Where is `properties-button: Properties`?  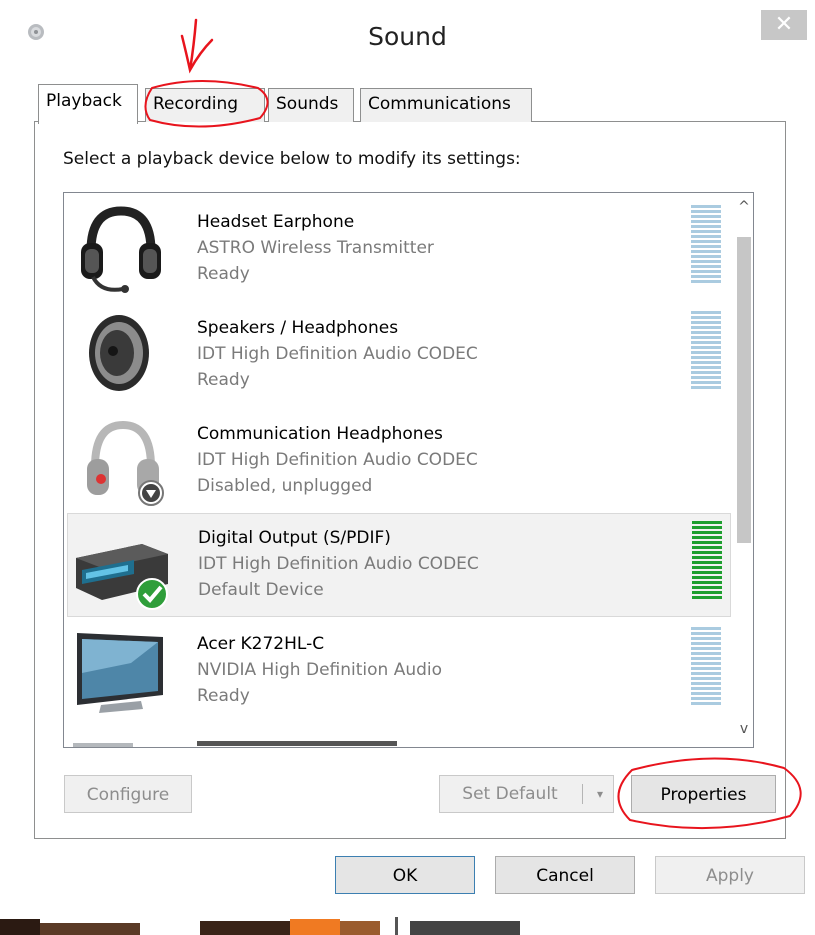 properties-button: Properties is located at coordinates (703, 794).